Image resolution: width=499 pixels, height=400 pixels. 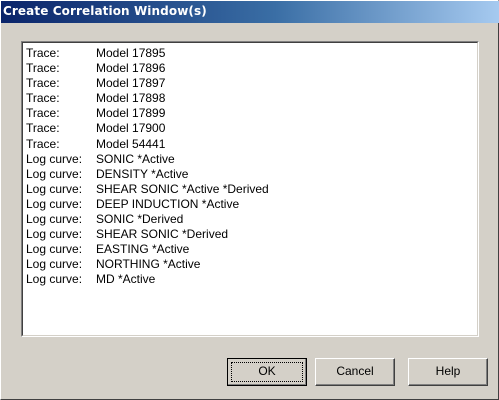 I want to click on list-item: Trace: Model 17898, so click(x=147, y=98).